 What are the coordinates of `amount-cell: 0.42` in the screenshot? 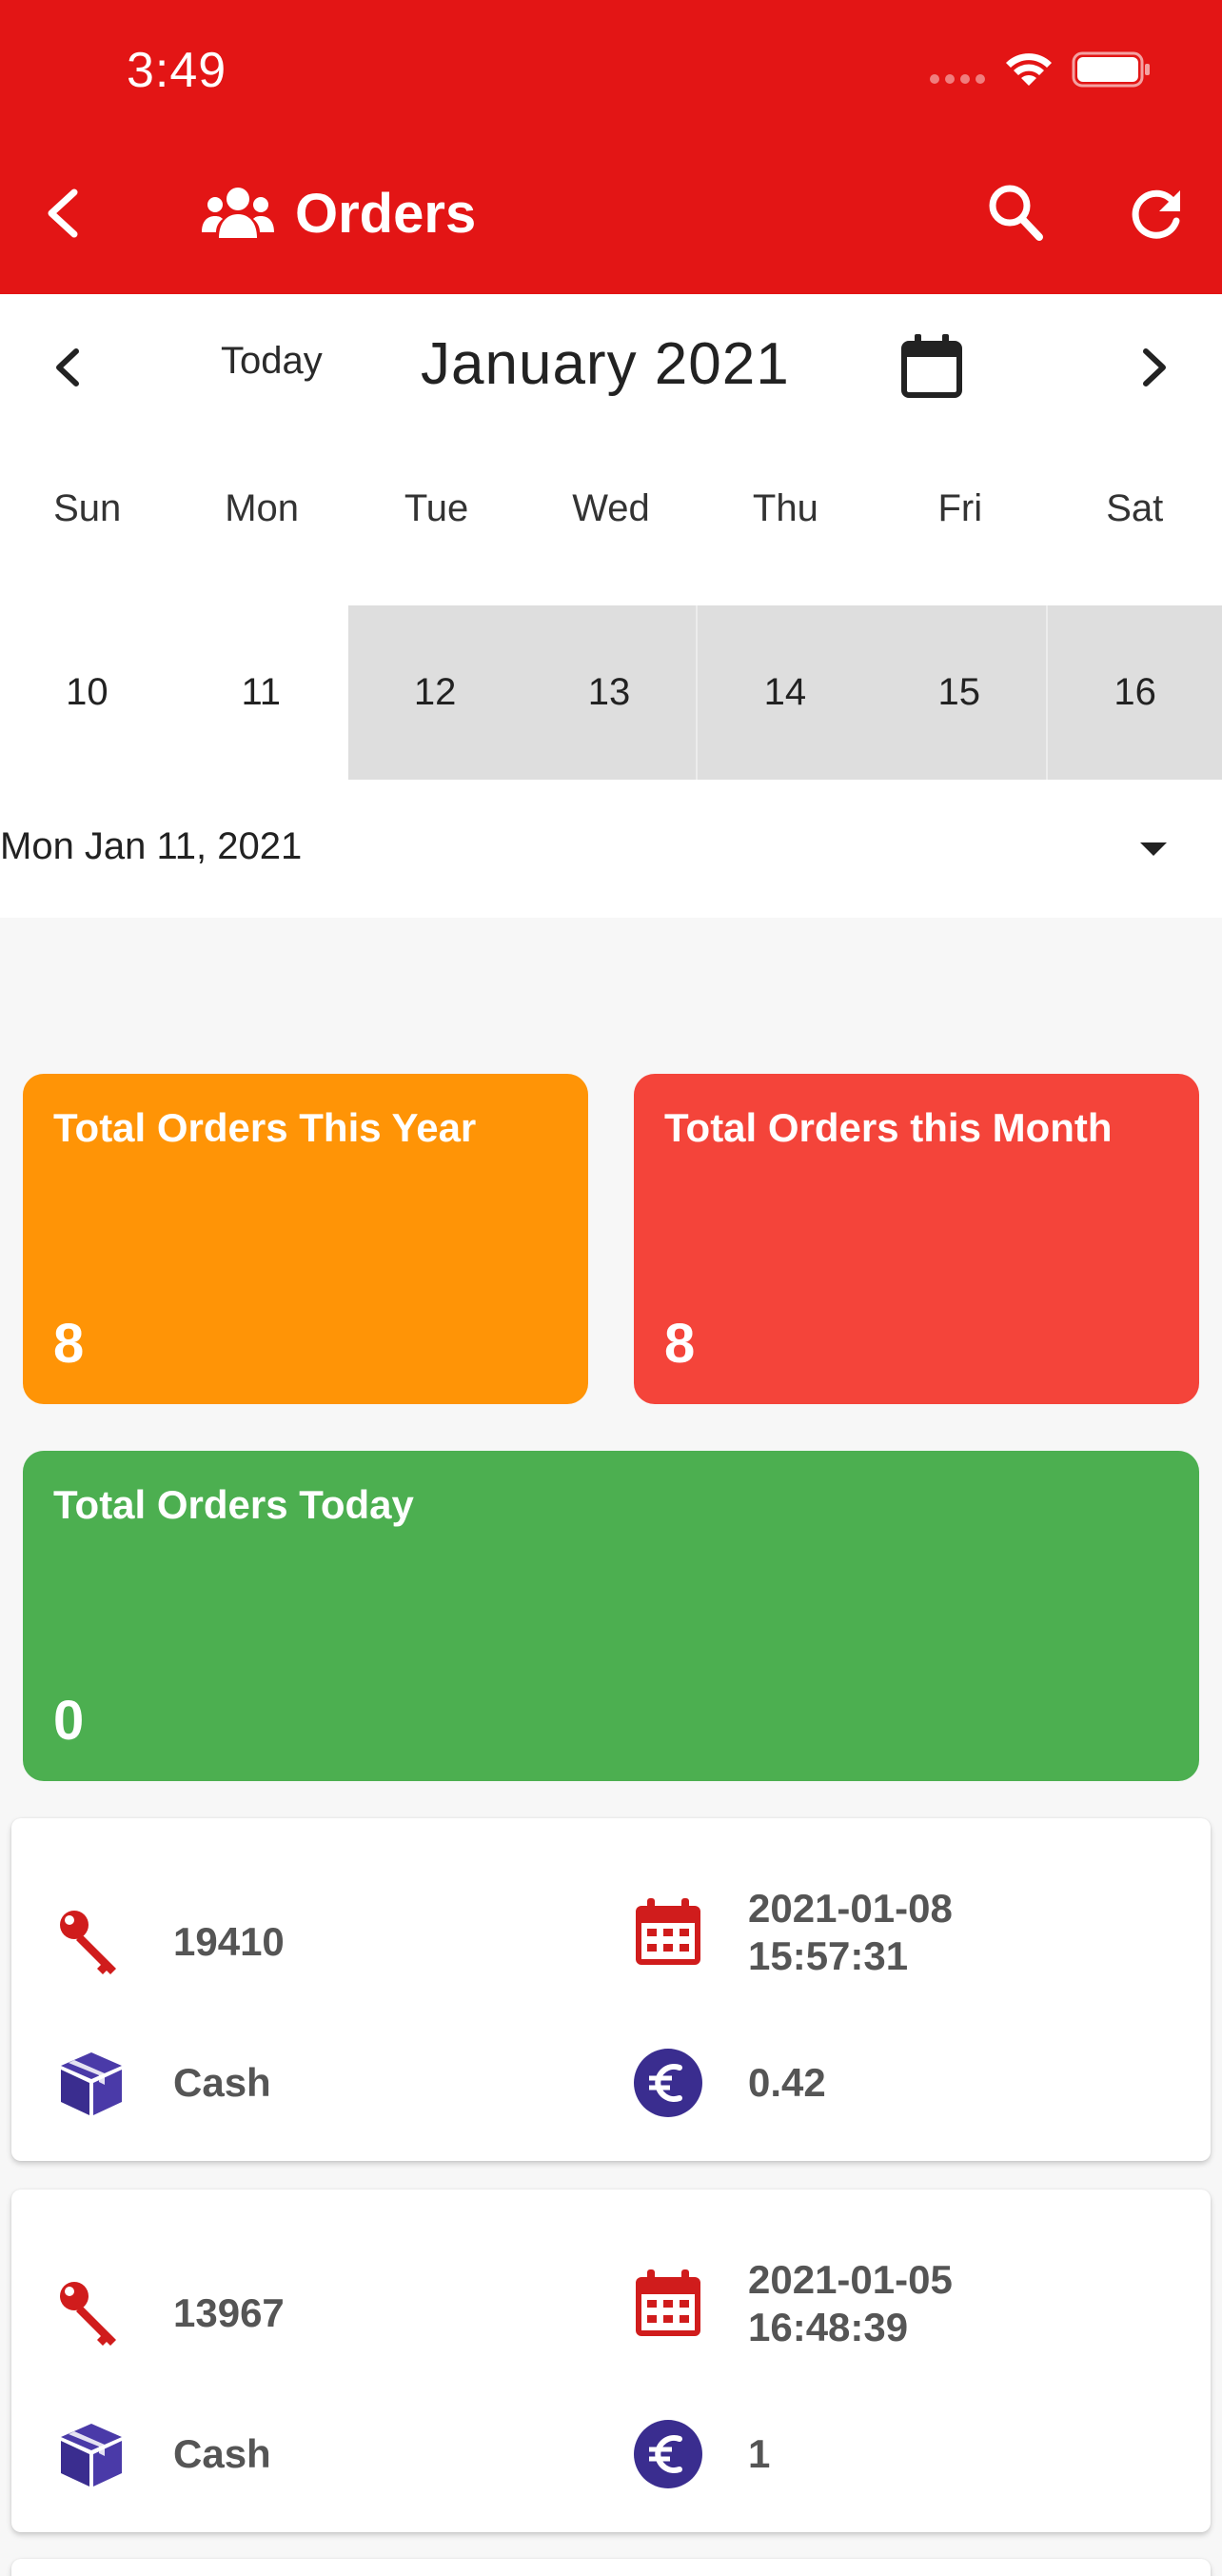 It's located at (729, 2083).